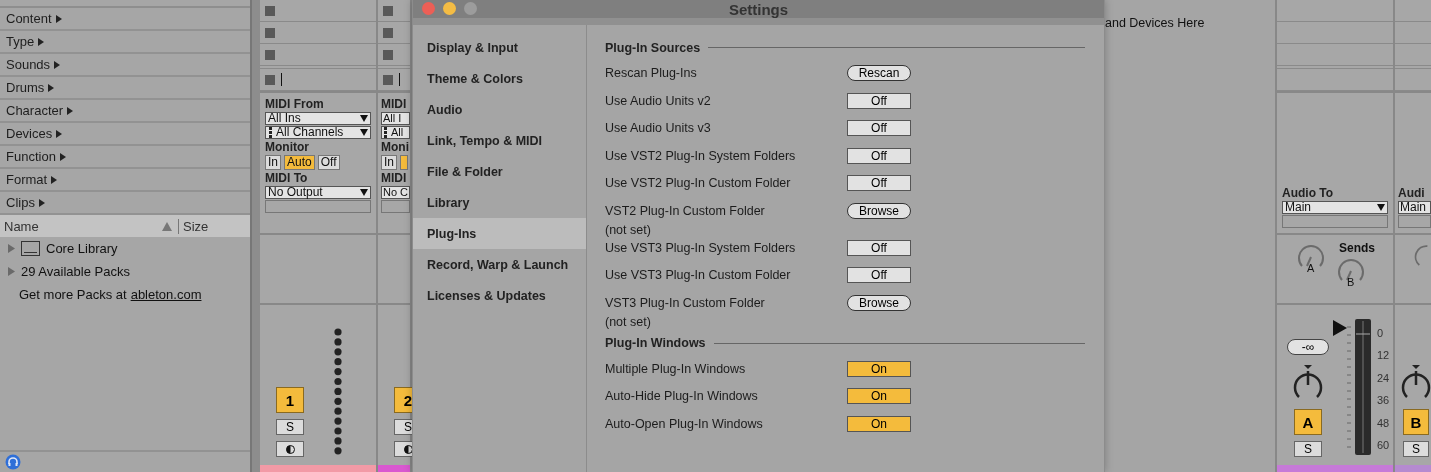  What do you see at coordinates (318, 192) in the screenshot?
I see `output-dropdown: No Output` at bounding box center [318, 192].